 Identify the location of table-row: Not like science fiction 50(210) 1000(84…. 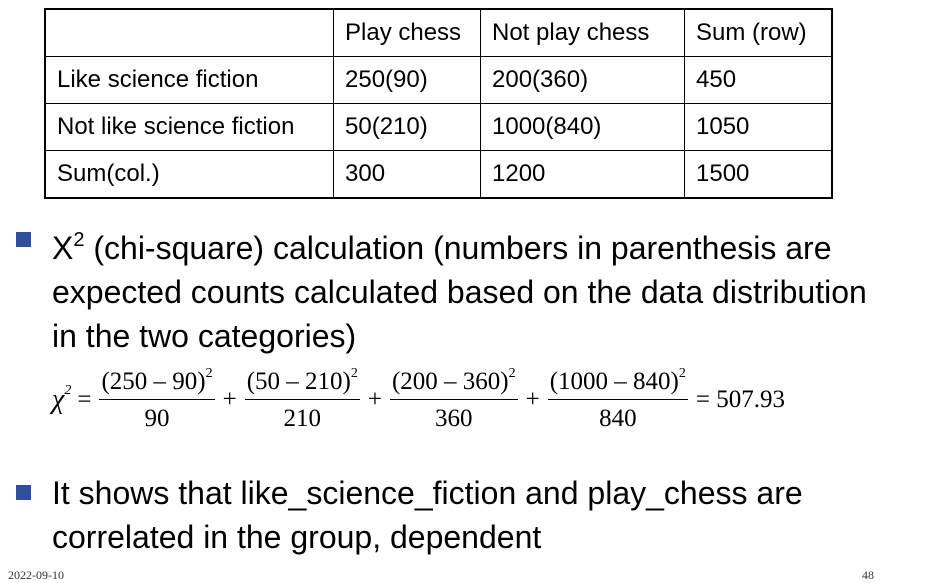
(438, 127).